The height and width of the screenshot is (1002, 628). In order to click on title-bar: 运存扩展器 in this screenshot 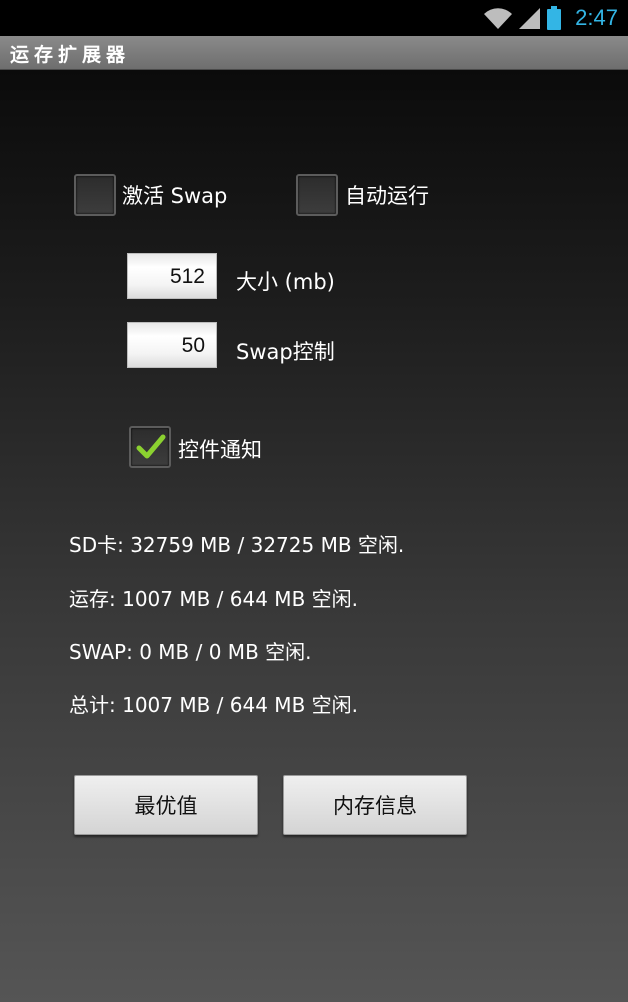, I will do `click(314, 53)`.